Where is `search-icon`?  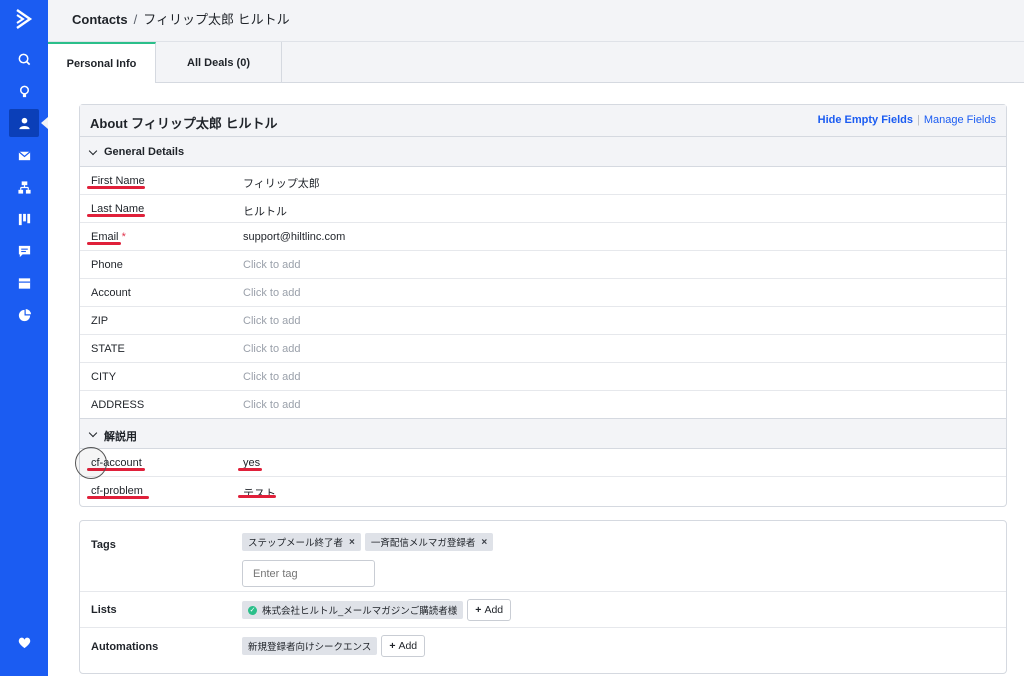 search-icon is located at coordinates (24, 59).